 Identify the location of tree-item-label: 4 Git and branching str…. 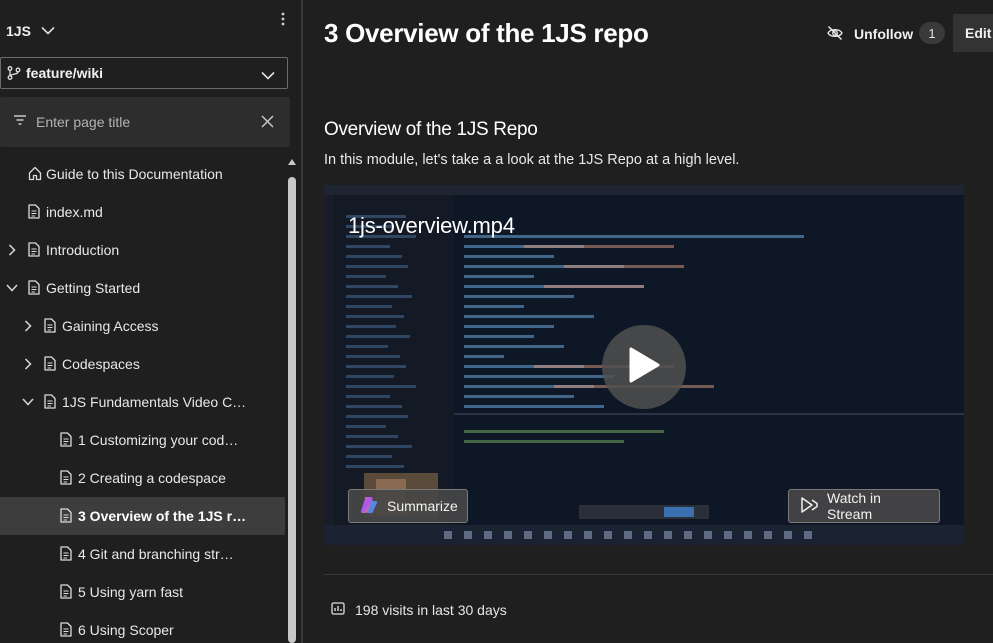
(156, 554).